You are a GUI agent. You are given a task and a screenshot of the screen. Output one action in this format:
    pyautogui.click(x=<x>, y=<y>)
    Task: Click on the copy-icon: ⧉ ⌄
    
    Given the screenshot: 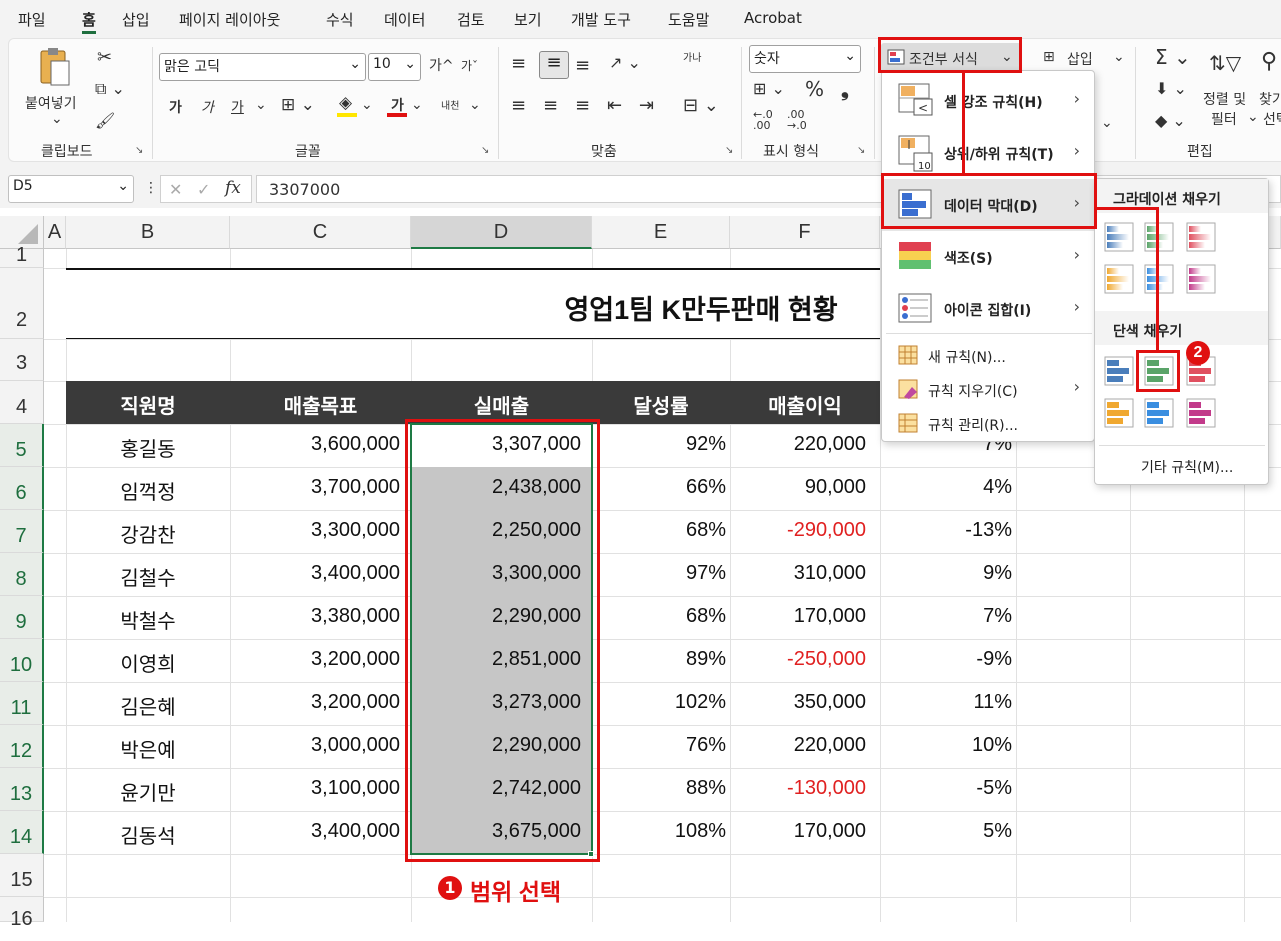 What is the action you would take?
    pyautogui.click(x=110, y=89)
    